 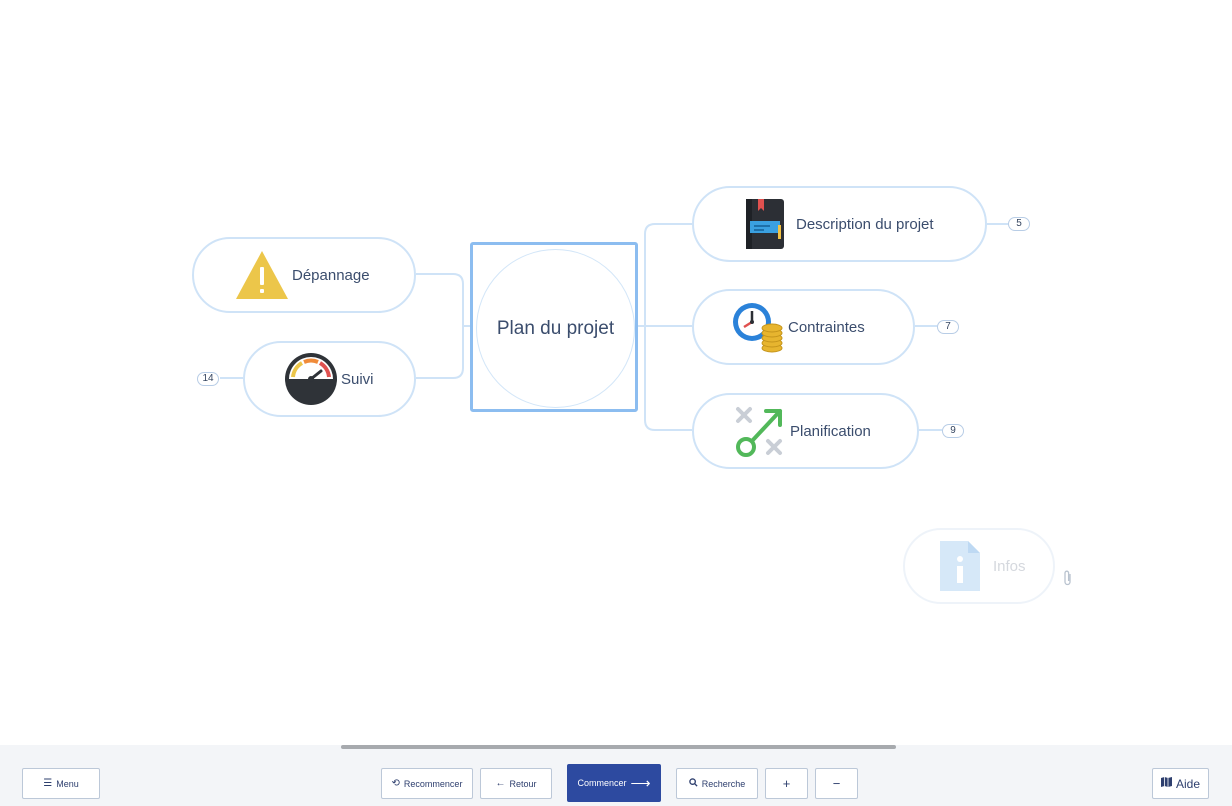 I want to click on arrow-right-icon: ⟶, so click(x=640, y=783).